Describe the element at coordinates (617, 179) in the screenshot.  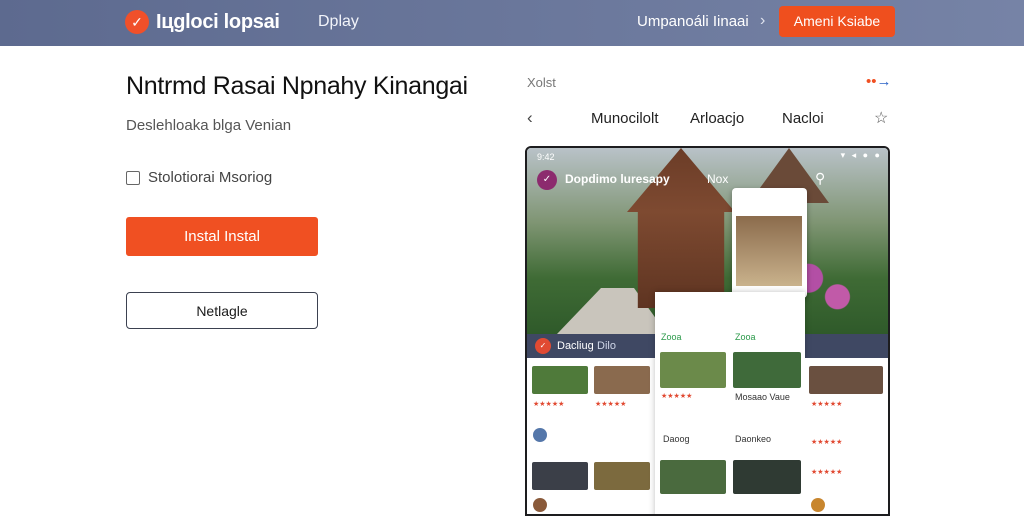
I see `app-title: Dopdimo luresapy` at that location.